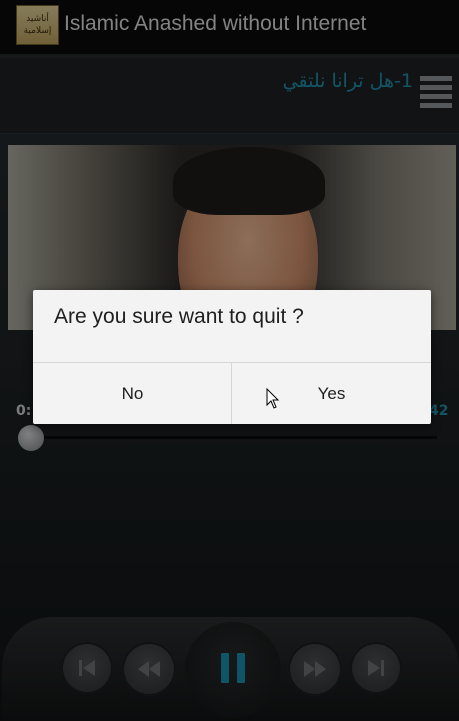  Describe the element at coordinates (331, 393) in the screenshot. I see `yes-button: Yes` at that location.